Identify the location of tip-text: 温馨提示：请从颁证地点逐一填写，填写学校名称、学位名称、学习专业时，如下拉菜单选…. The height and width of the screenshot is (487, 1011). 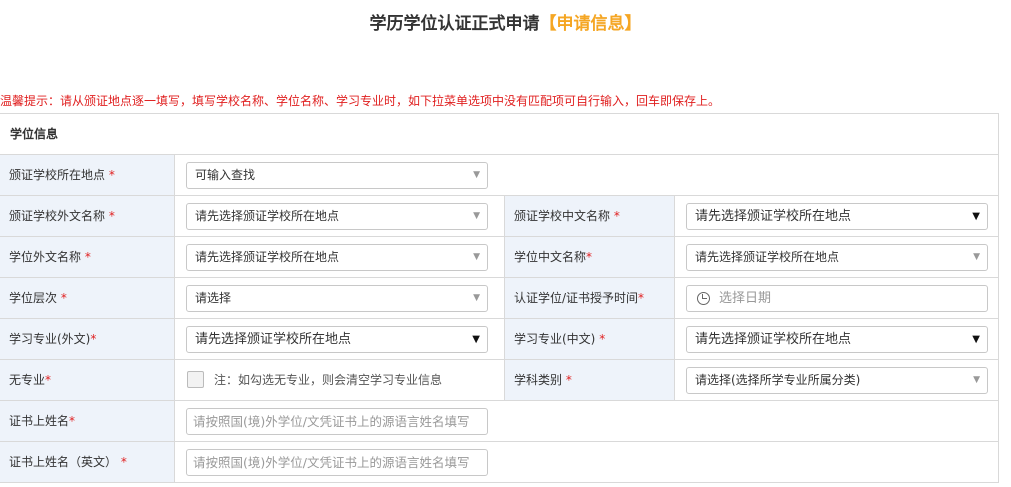
(360, 101).